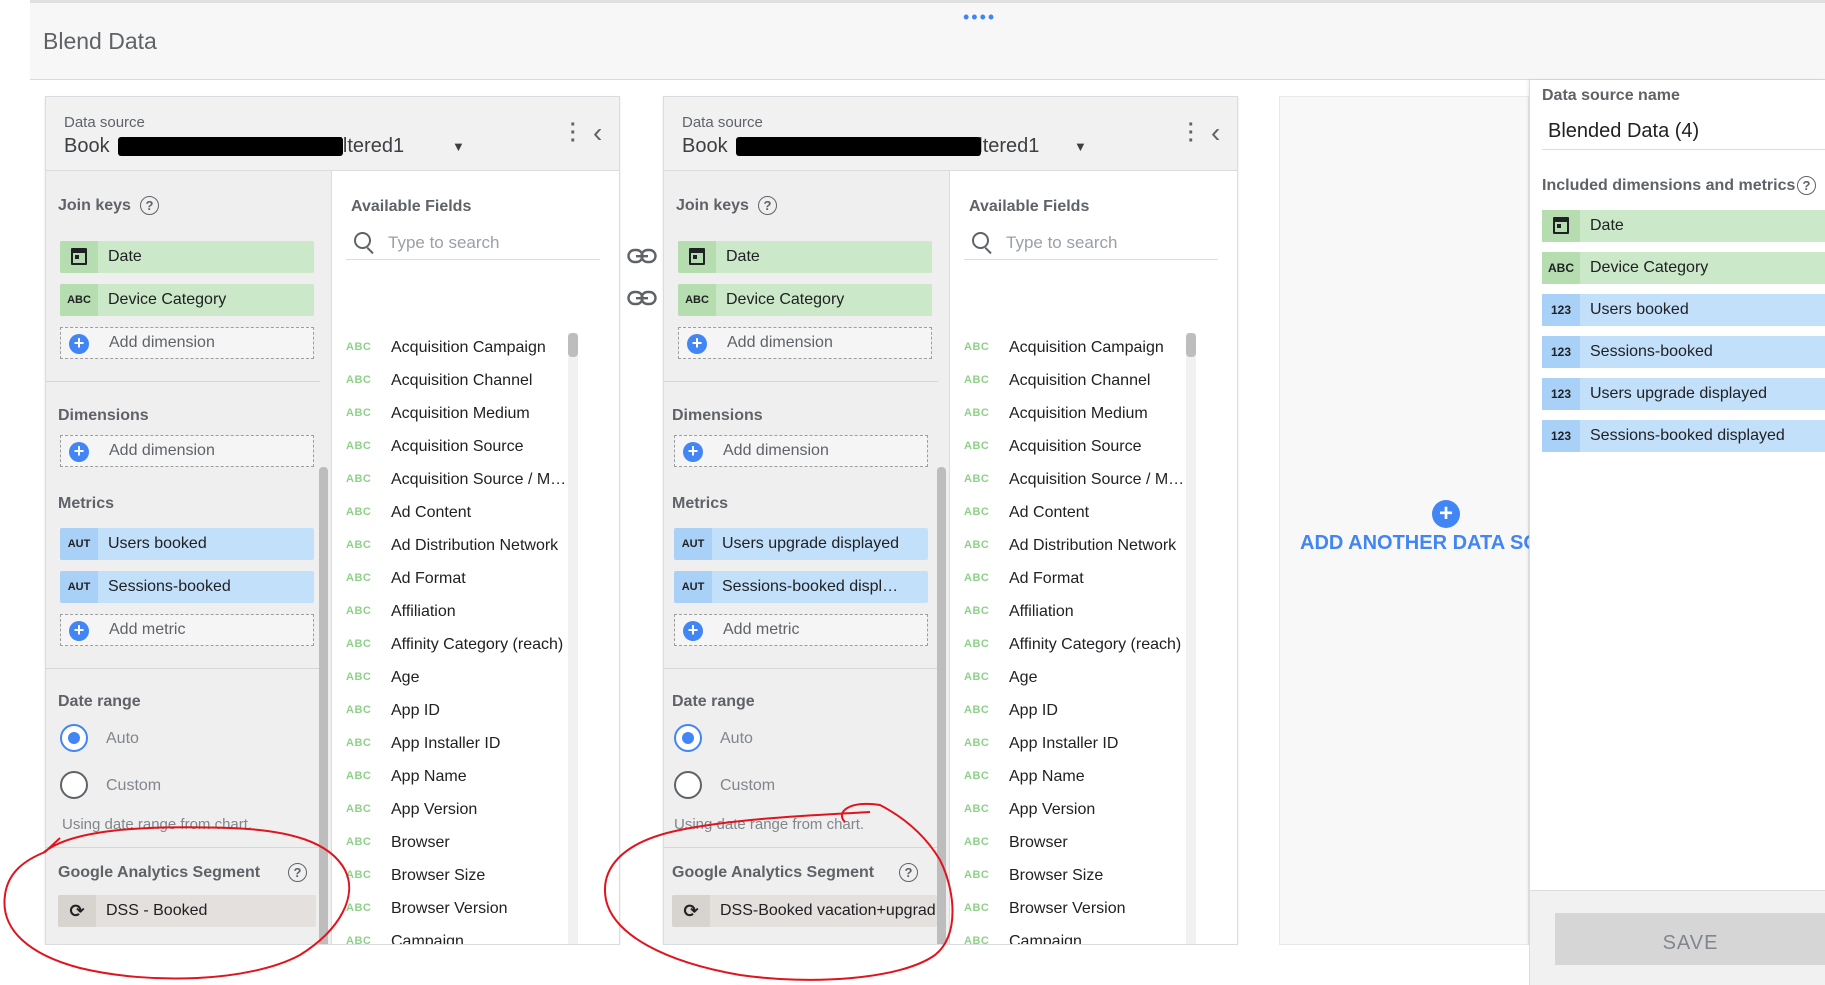 The image size is (1825, 985). What do you see at coordinates (1404, 520) in the screenshot?
I see `add-another-data-source-panel` at bounding box center [1404, 520].